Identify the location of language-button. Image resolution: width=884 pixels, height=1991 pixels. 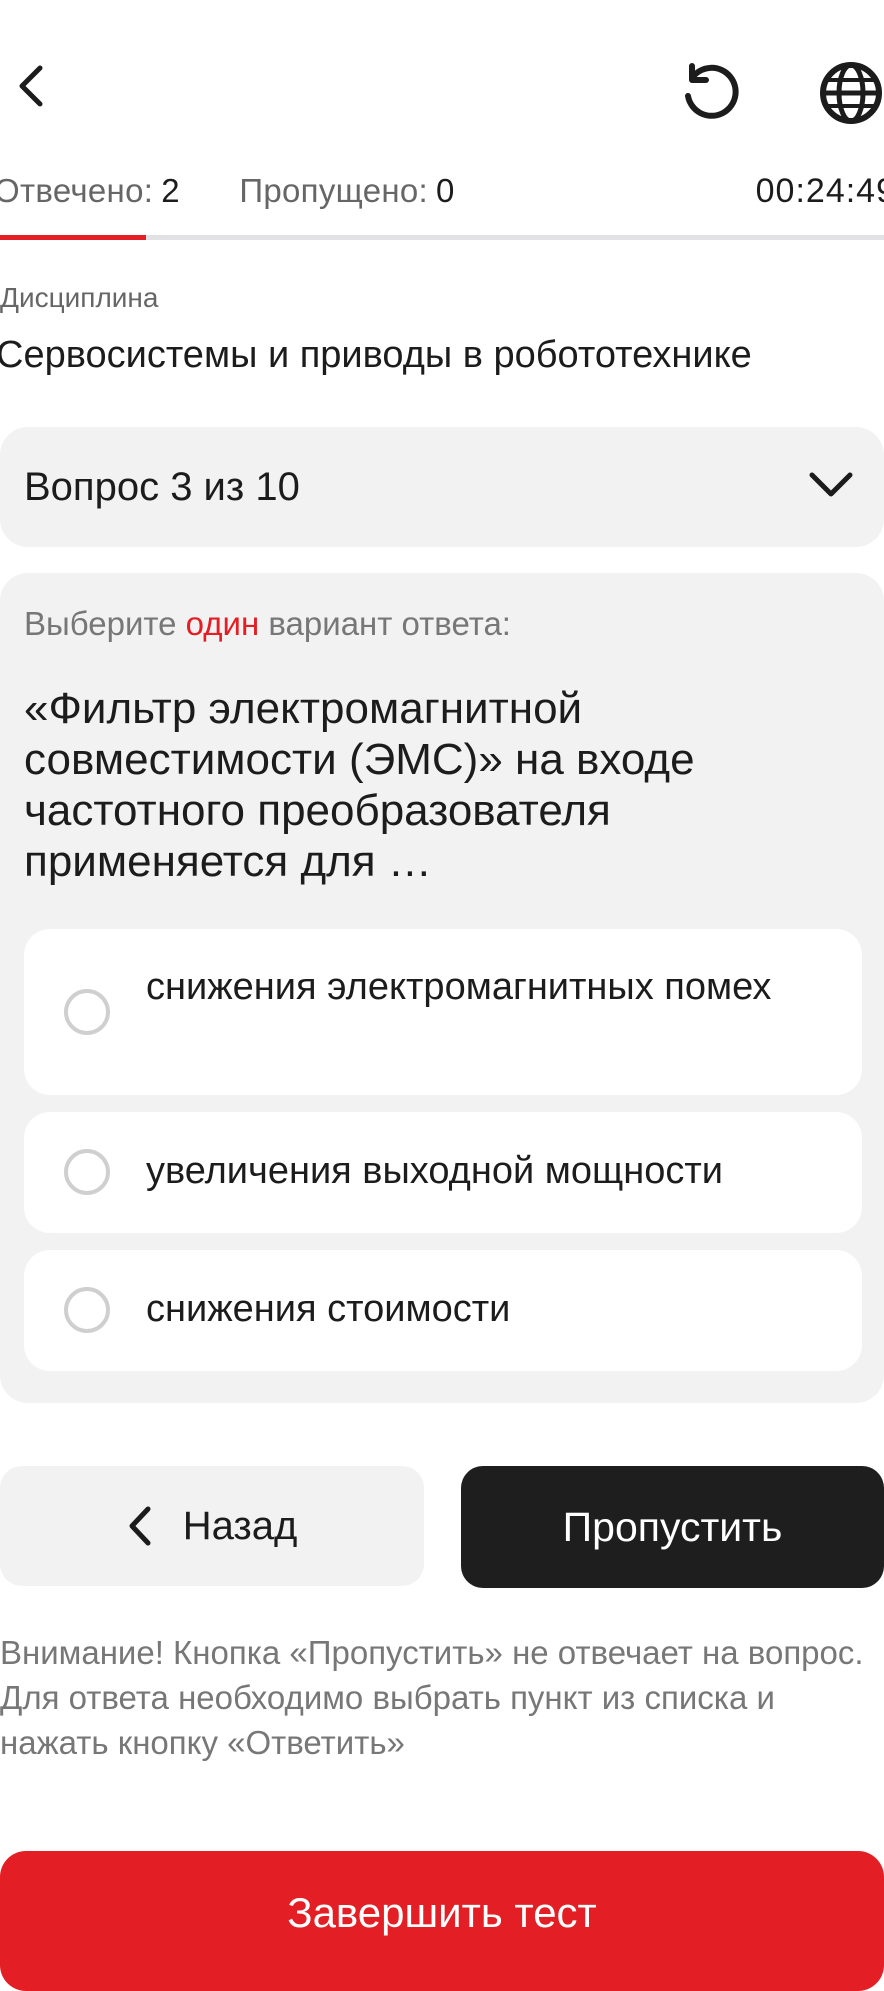
(851, 93).